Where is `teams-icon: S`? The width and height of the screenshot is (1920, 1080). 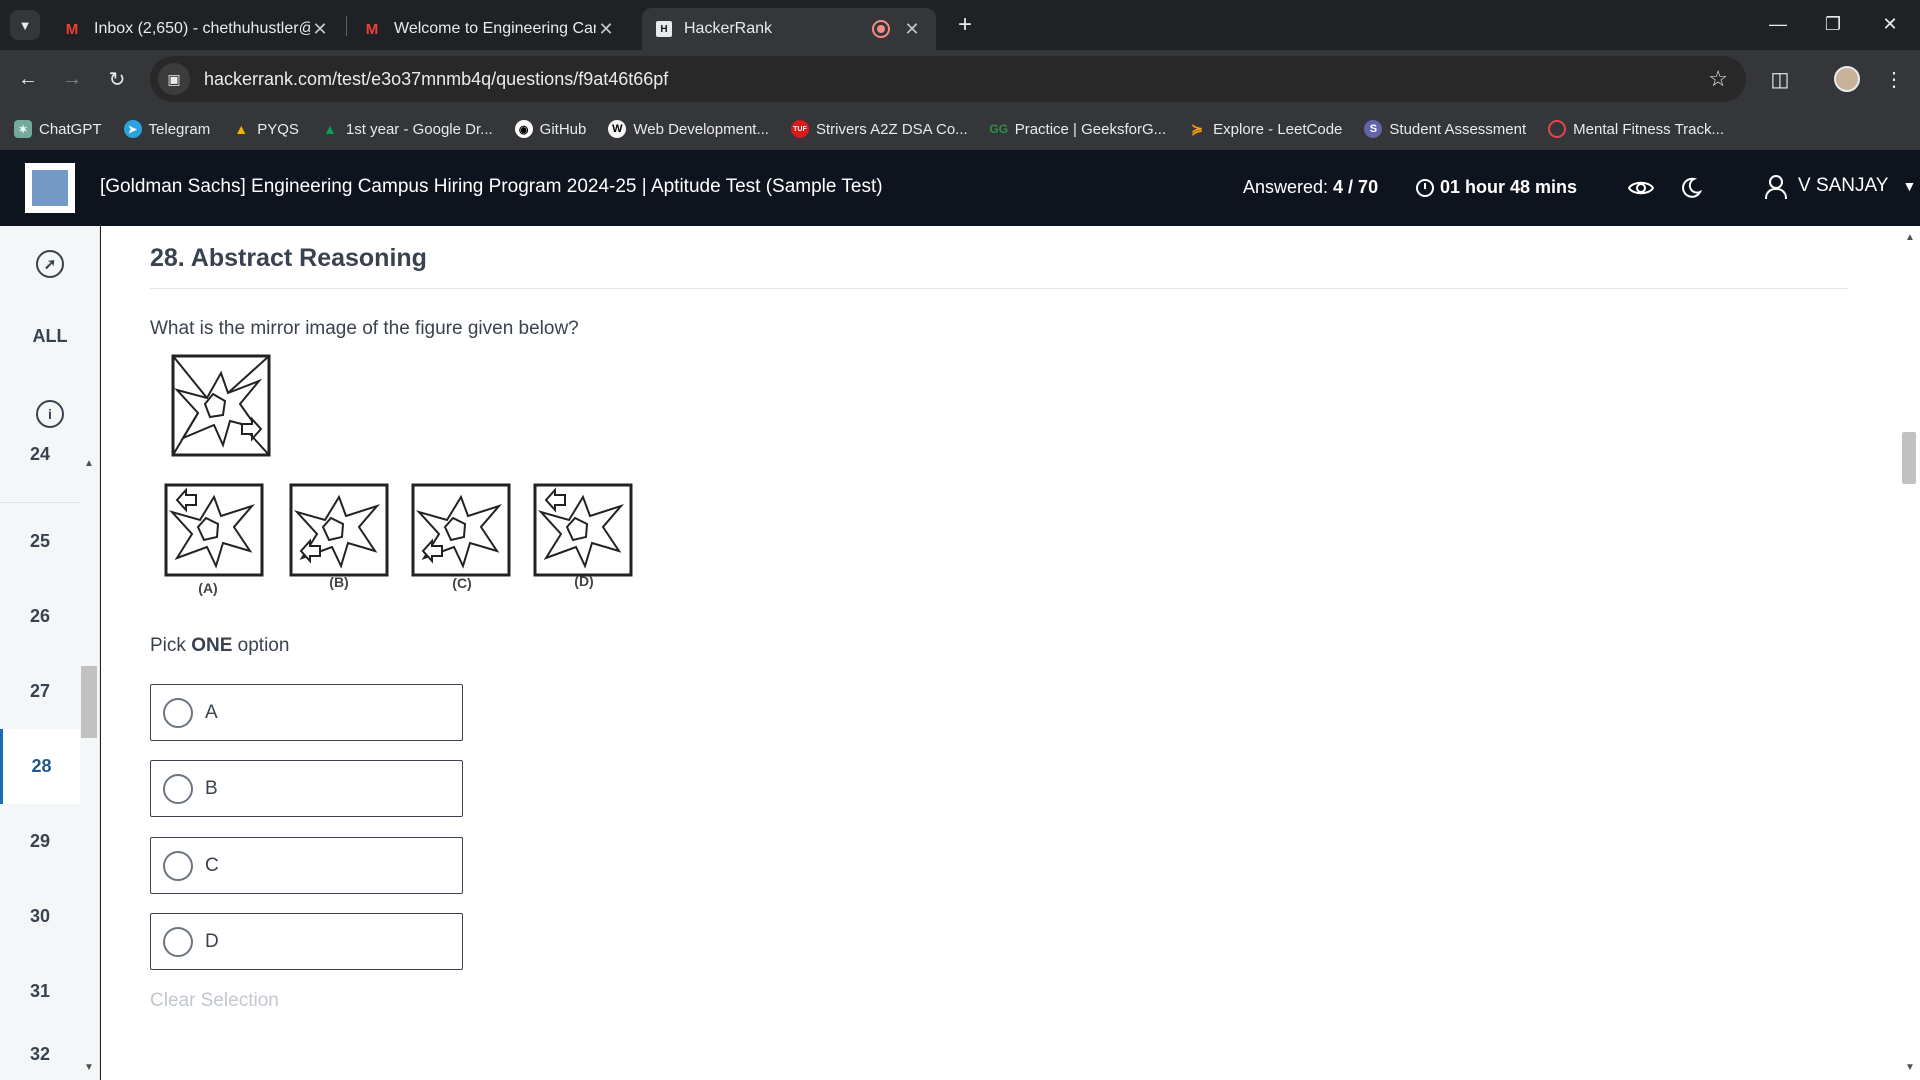 teams-icon: S is located at coordinates (1373, 129).